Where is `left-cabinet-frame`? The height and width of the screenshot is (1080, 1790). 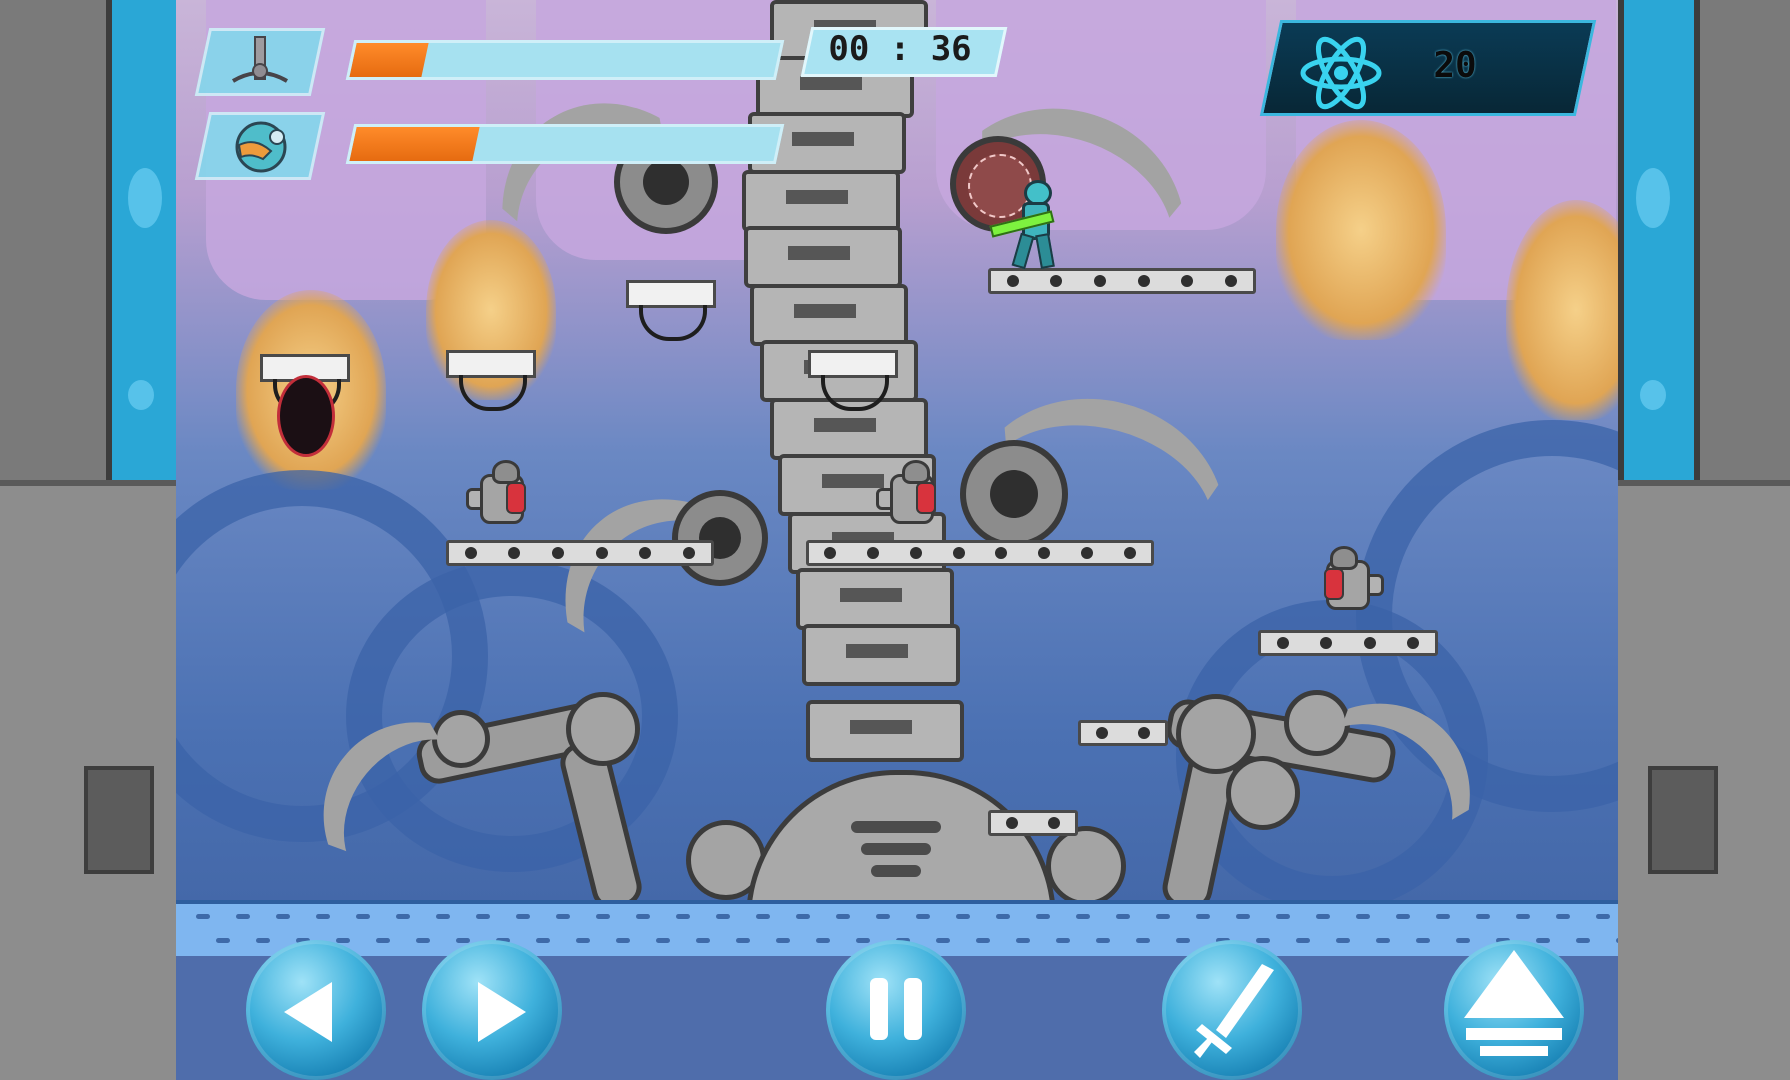
left-cabinet-frame is located at coordinates (94, 540).